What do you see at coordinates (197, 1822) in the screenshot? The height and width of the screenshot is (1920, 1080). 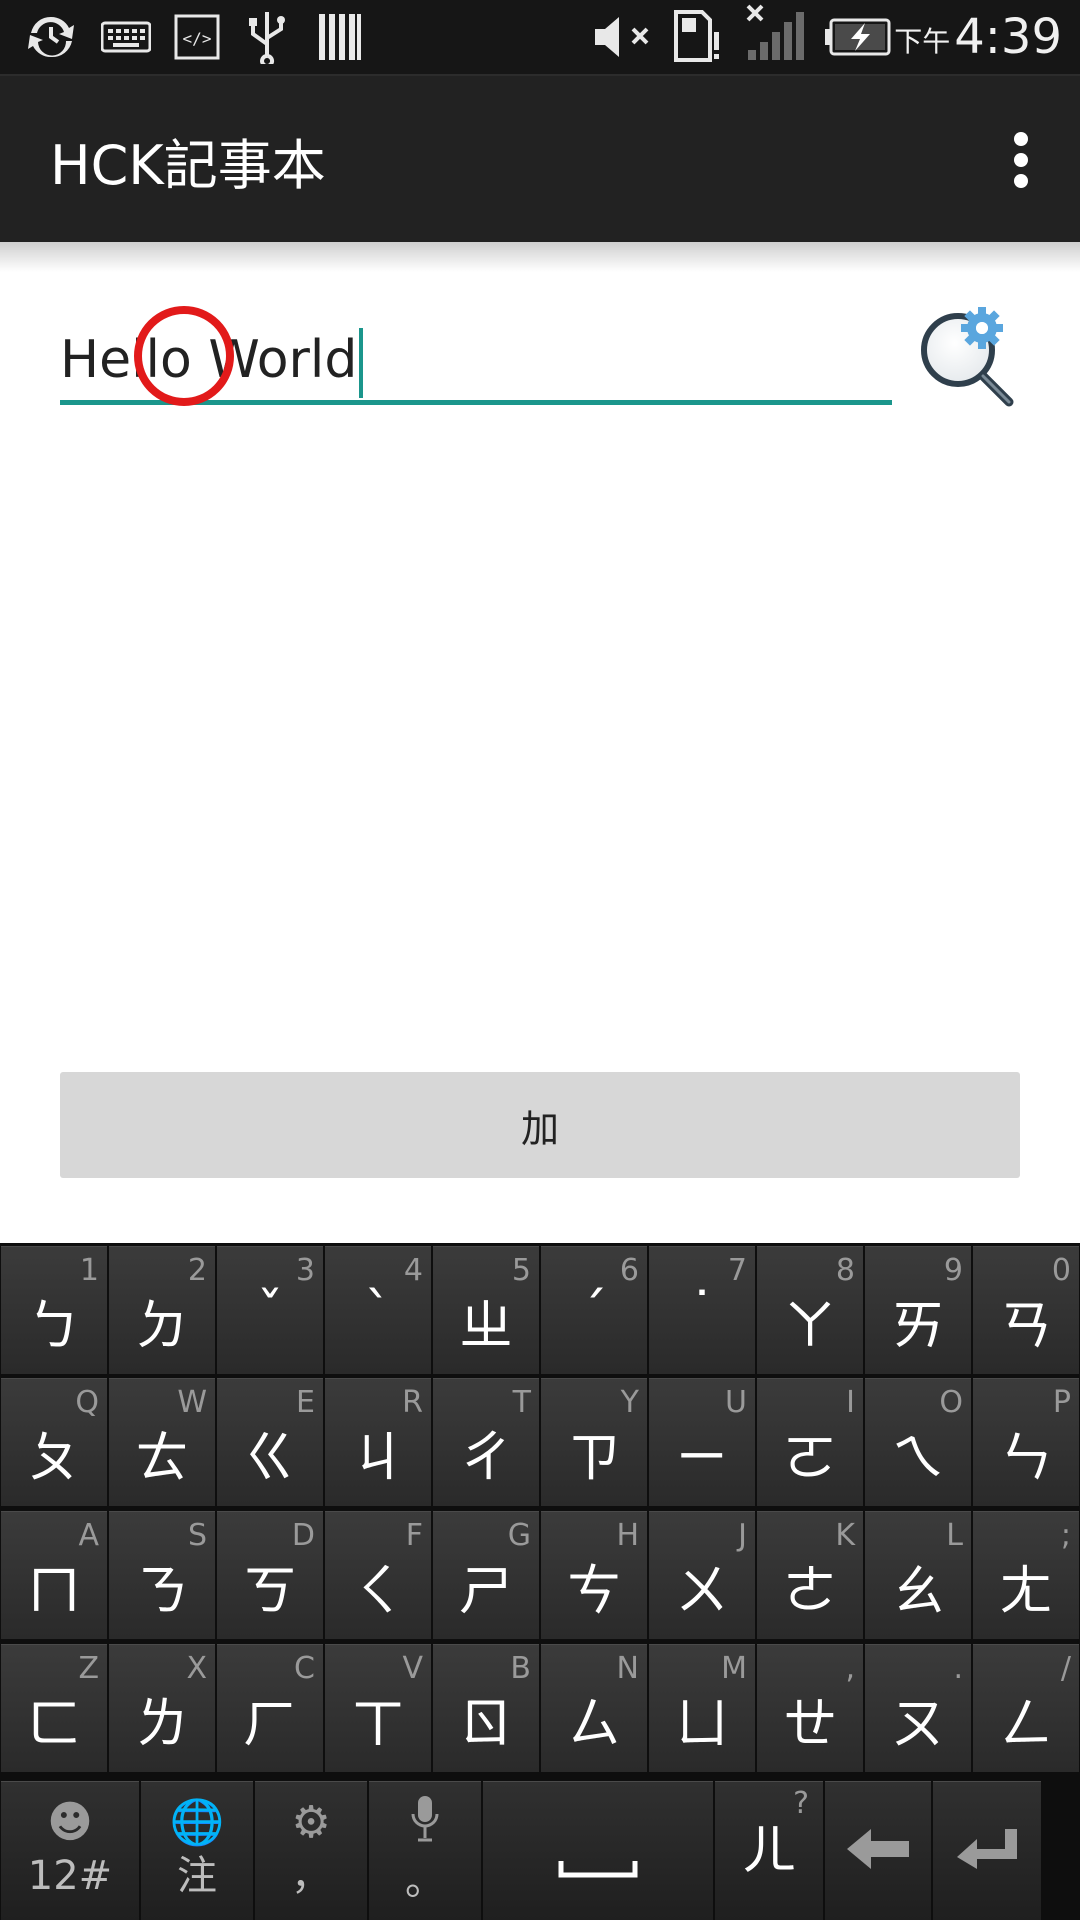 I see `globe-icon: 🌐` at bounding box center [197, 1822].